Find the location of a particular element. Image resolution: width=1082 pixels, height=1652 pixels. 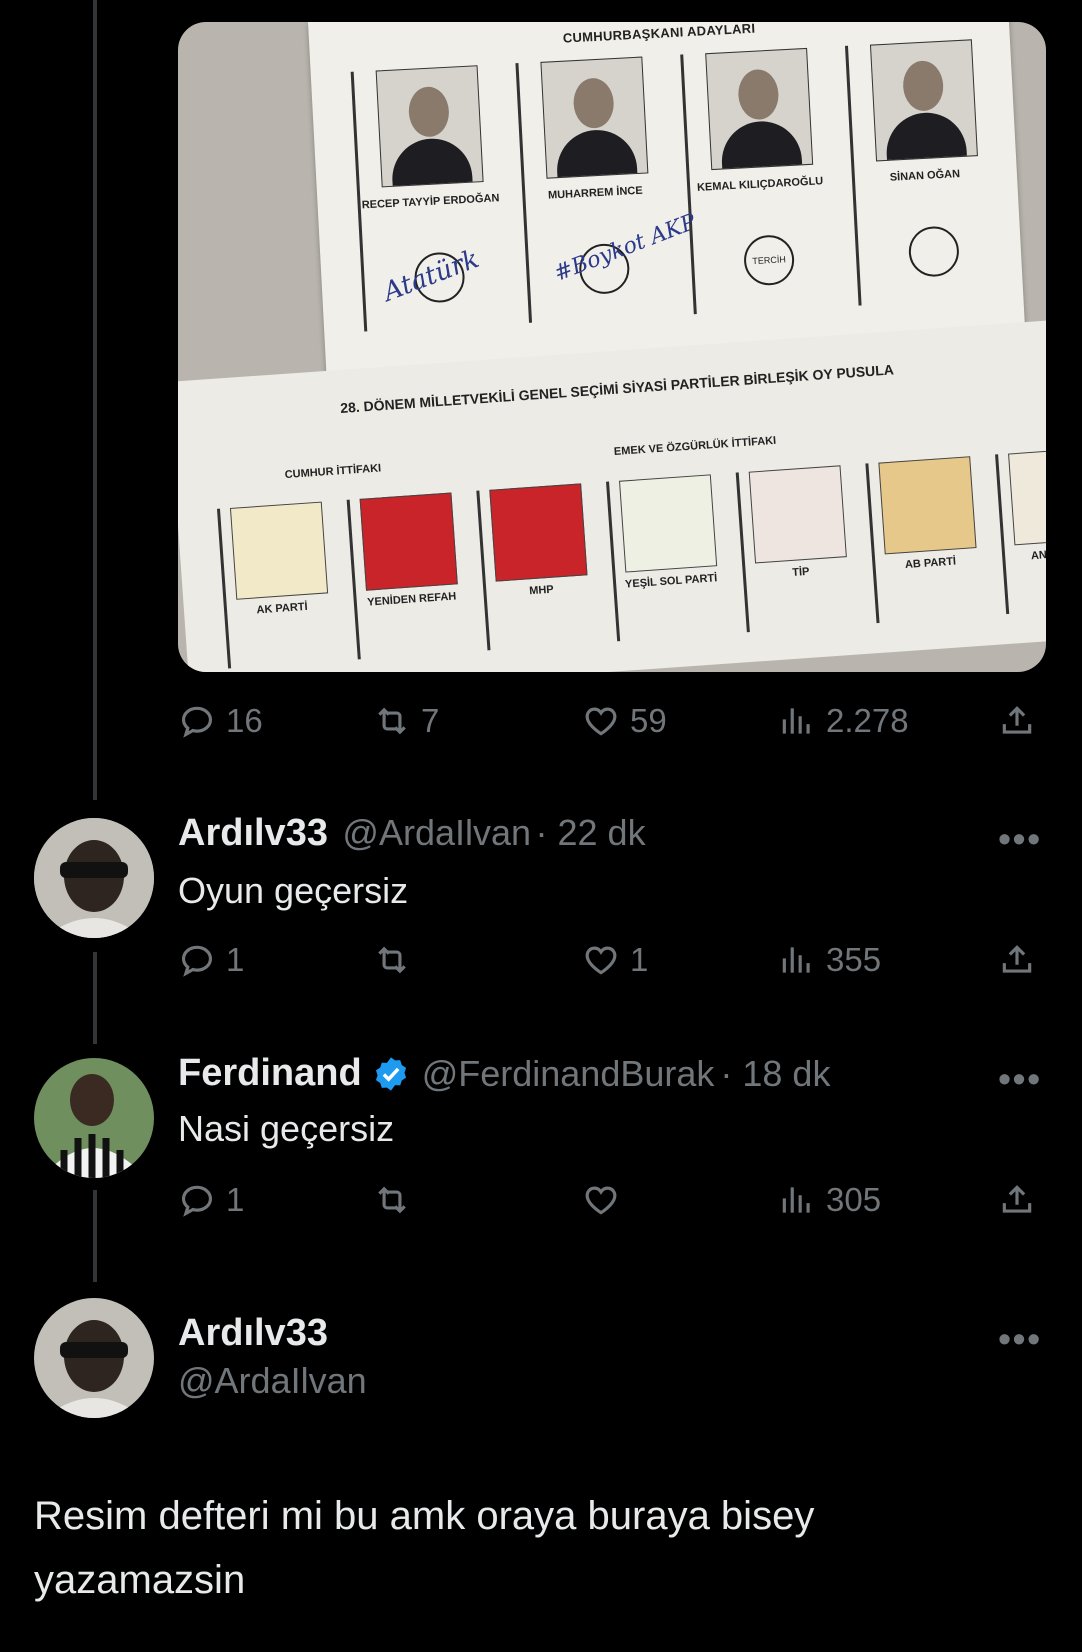

candidate-name: RECEP TAYYİP ERDOĞAN is located at coordinates (430, 202).